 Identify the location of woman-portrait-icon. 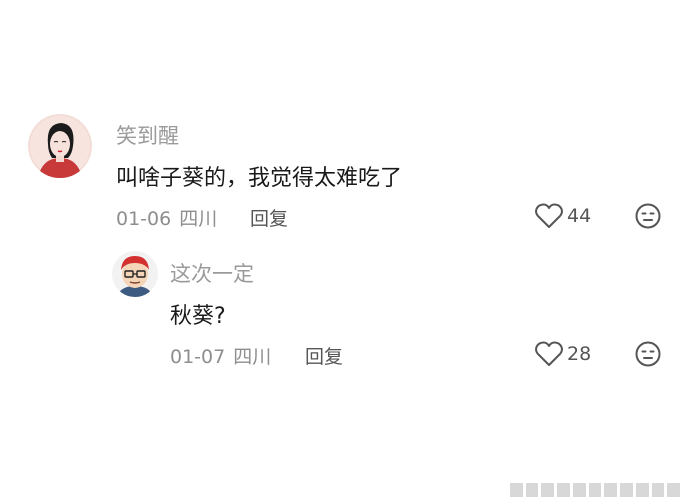
(60, 146).